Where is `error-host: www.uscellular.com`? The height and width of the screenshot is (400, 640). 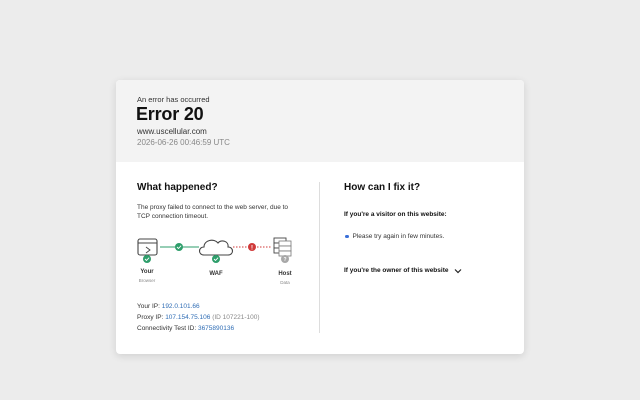
error-host: www.uscellular.com is located at coordinates (172, 131).